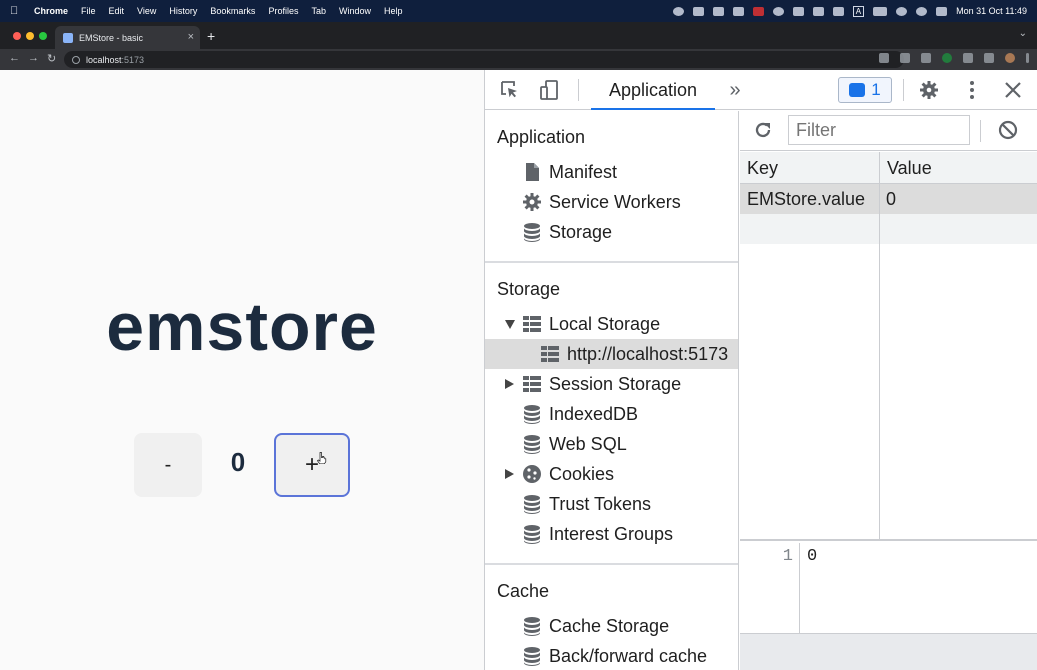  I want to click on table-row-empty, so click(888, 229).